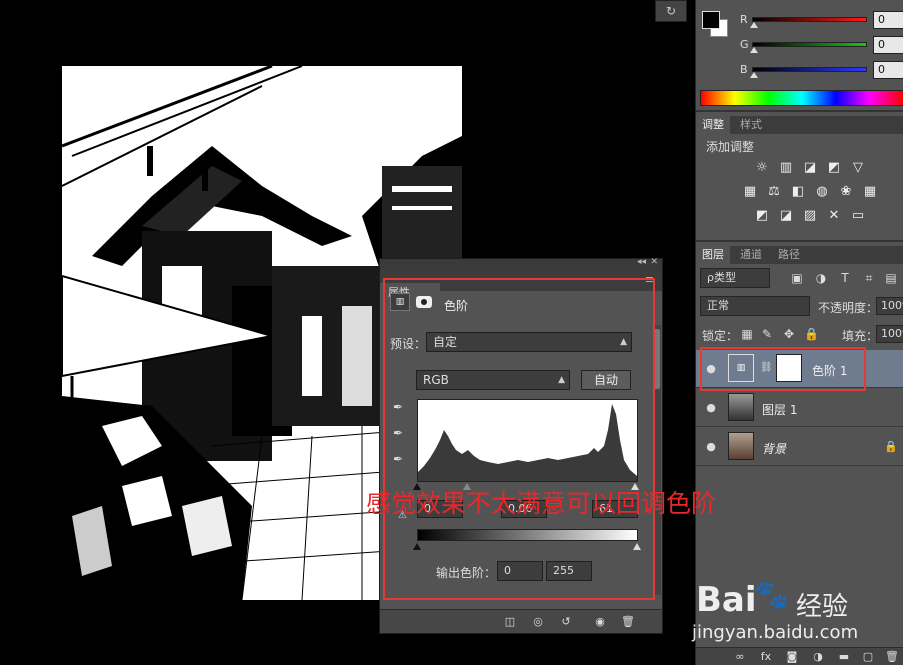  What do you see at coordinates (834, 168) in the screenshot?
I see `exposure-icon: ◩` at bounding box center [834, 168].